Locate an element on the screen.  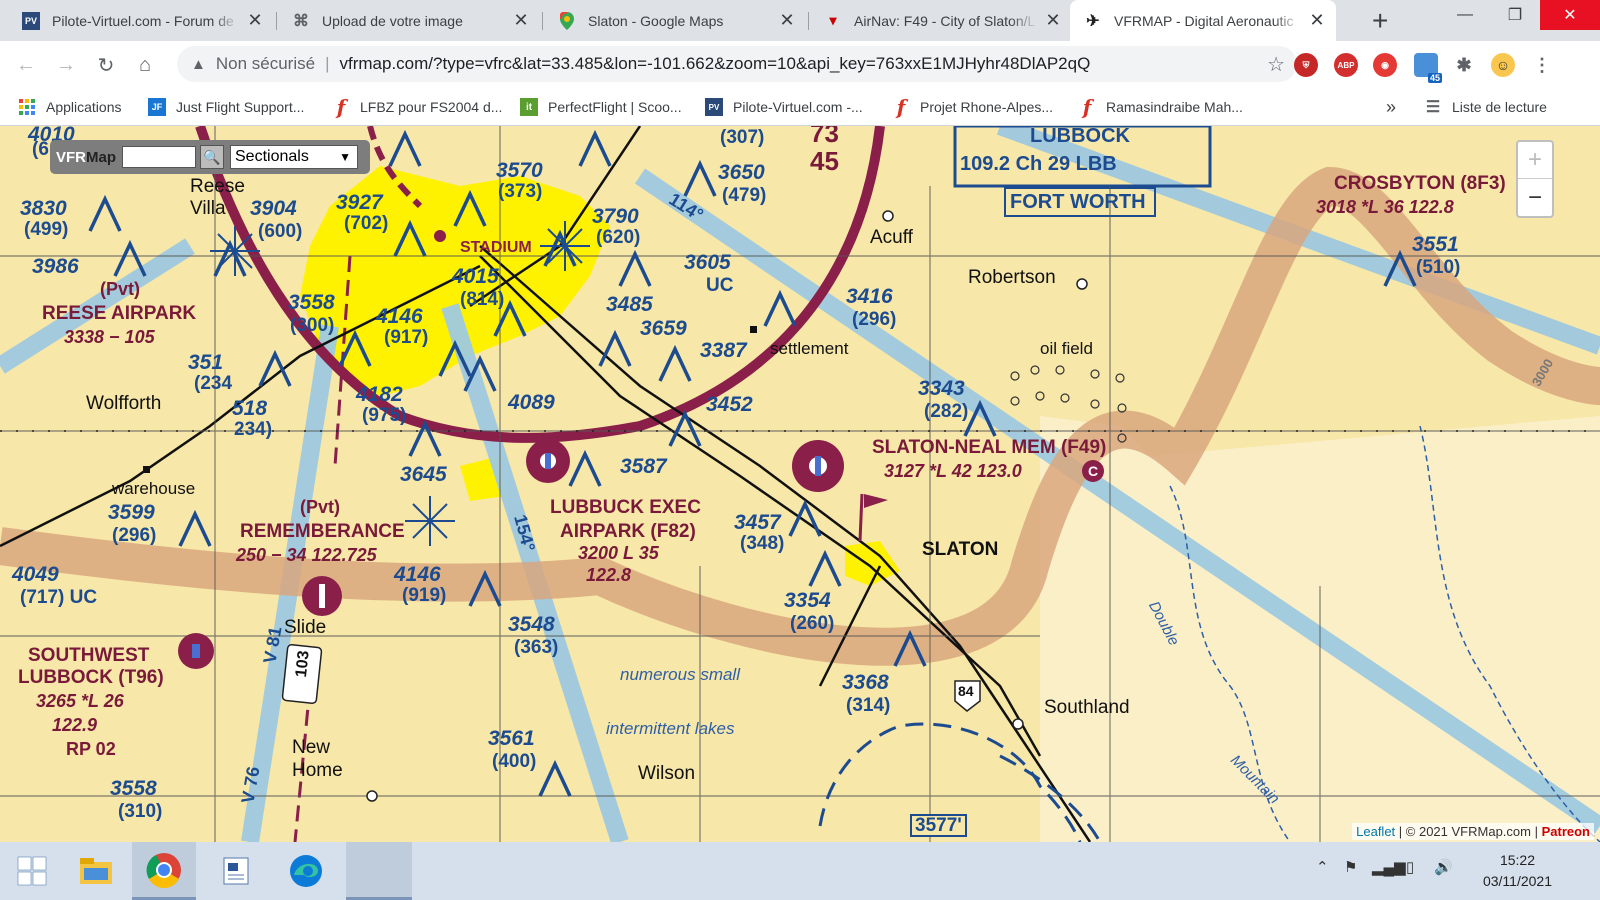
back-arrow-icon: ← is located at coordinates (26, 65).